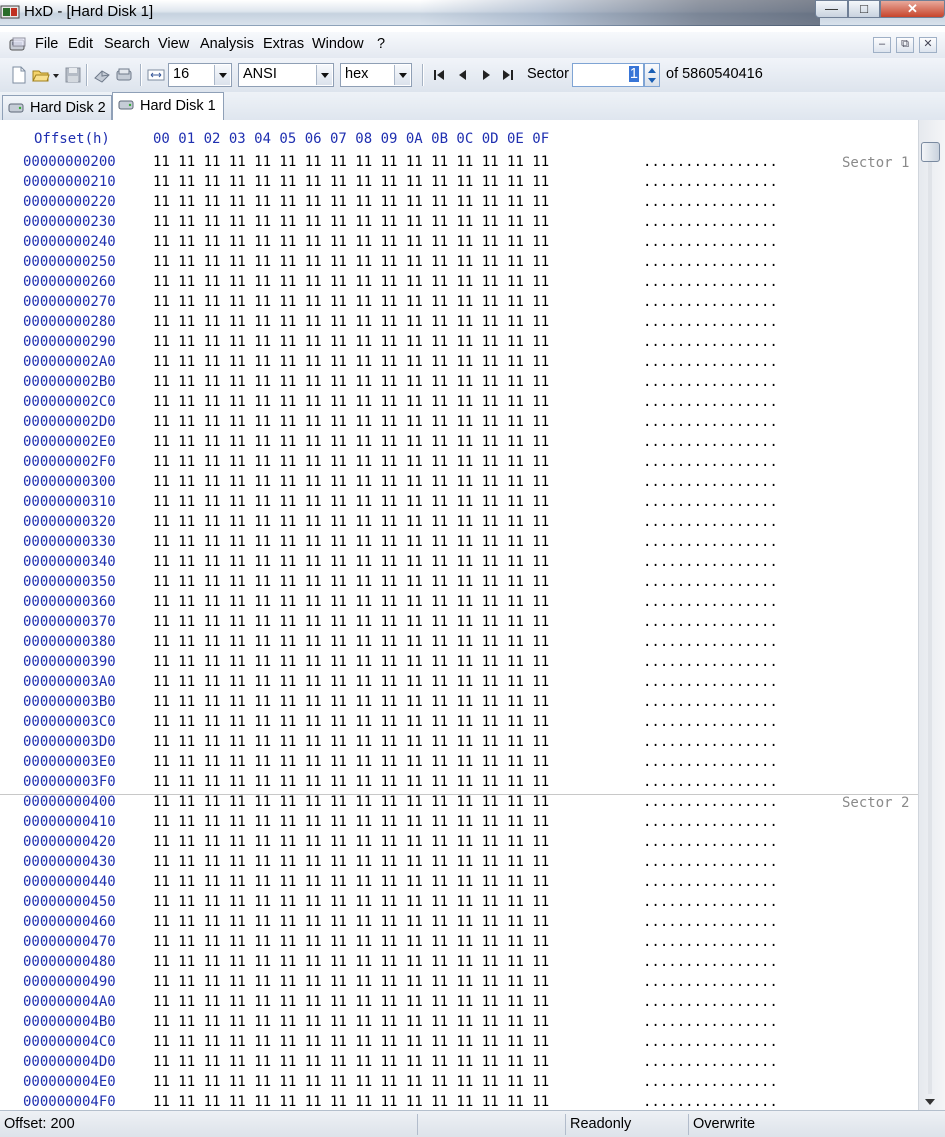  What do you see at coordinates (227, 44) in the screenshot?
I see `menu-analysis: Analysis` at bounding box center [227, 44].